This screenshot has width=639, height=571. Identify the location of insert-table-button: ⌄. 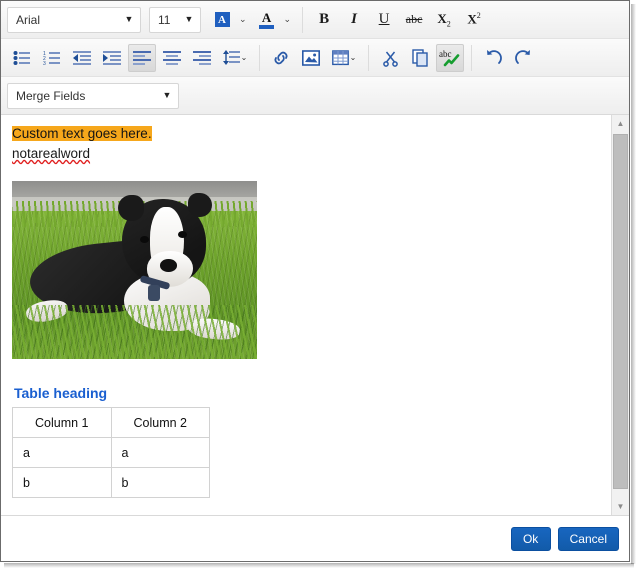
(344, 58).